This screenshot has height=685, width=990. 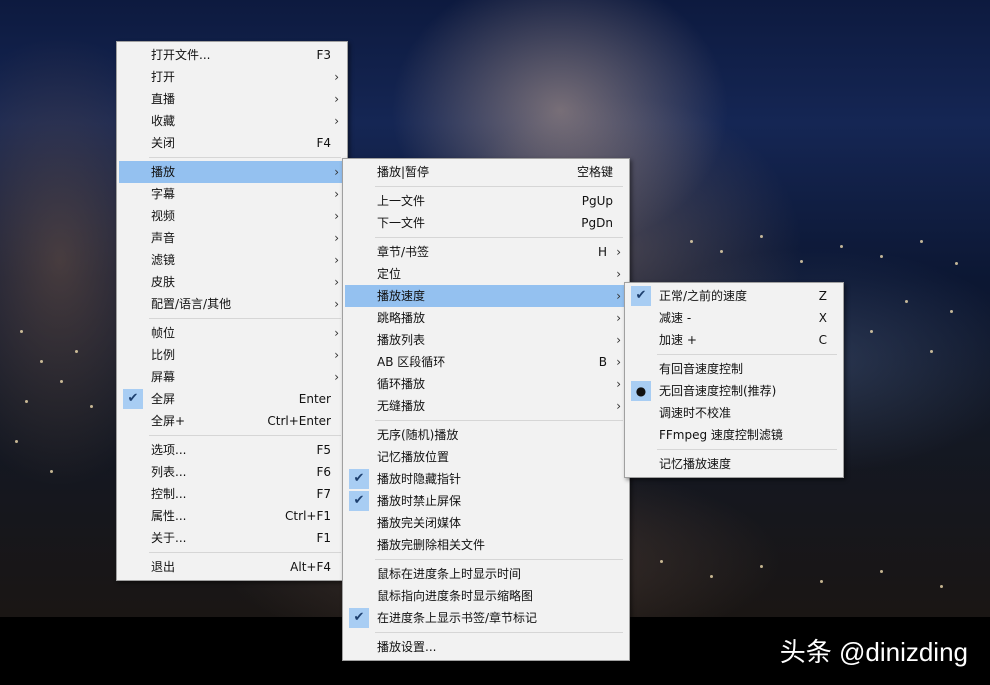 What do you see at coordinates (232, 238) in the screenshot?
I see `menu-item-main-9: 声音 ›` at bounding box center [232, 238].